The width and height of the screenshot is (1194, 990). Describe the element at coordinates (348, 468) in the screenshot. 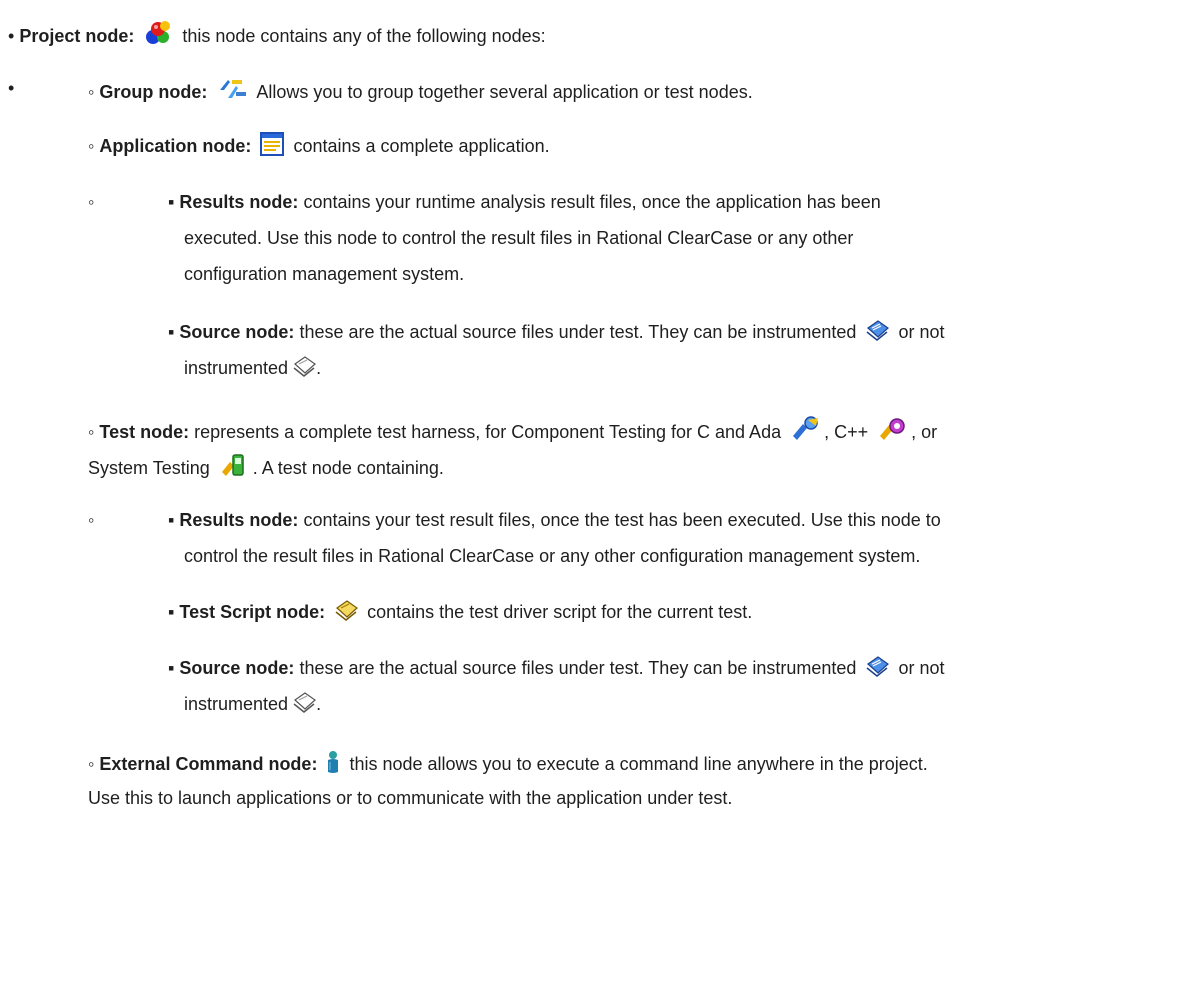

I see `test-node-containing-text: . A test node containing.` at that location.